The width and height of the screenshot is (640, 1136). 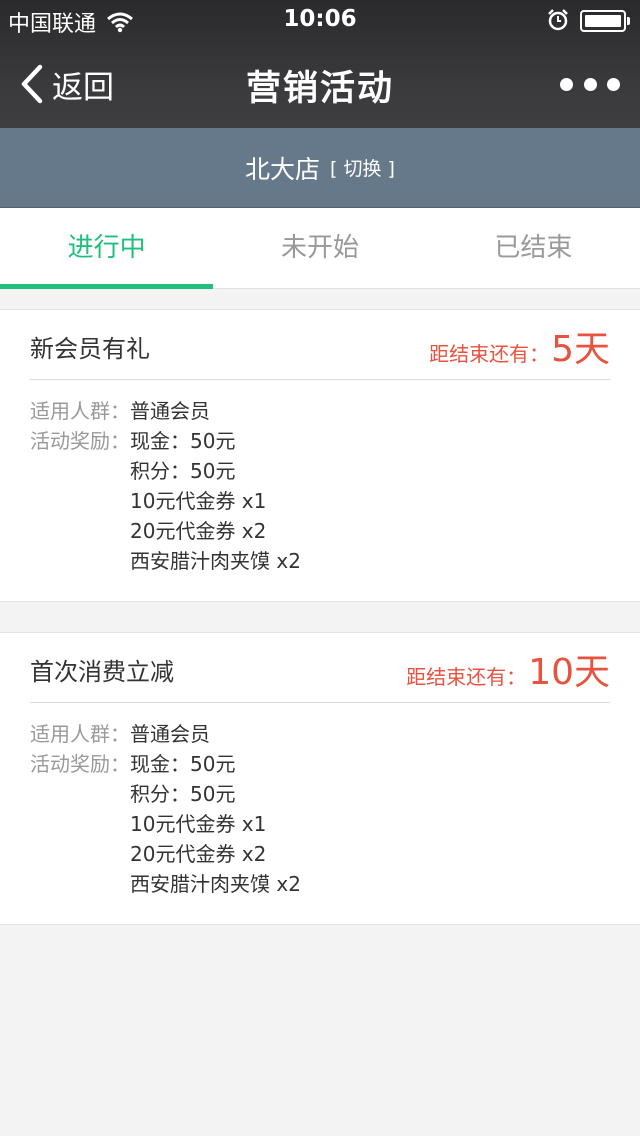 I want to click on chevron-left-icon, so click(x=32, y=84).